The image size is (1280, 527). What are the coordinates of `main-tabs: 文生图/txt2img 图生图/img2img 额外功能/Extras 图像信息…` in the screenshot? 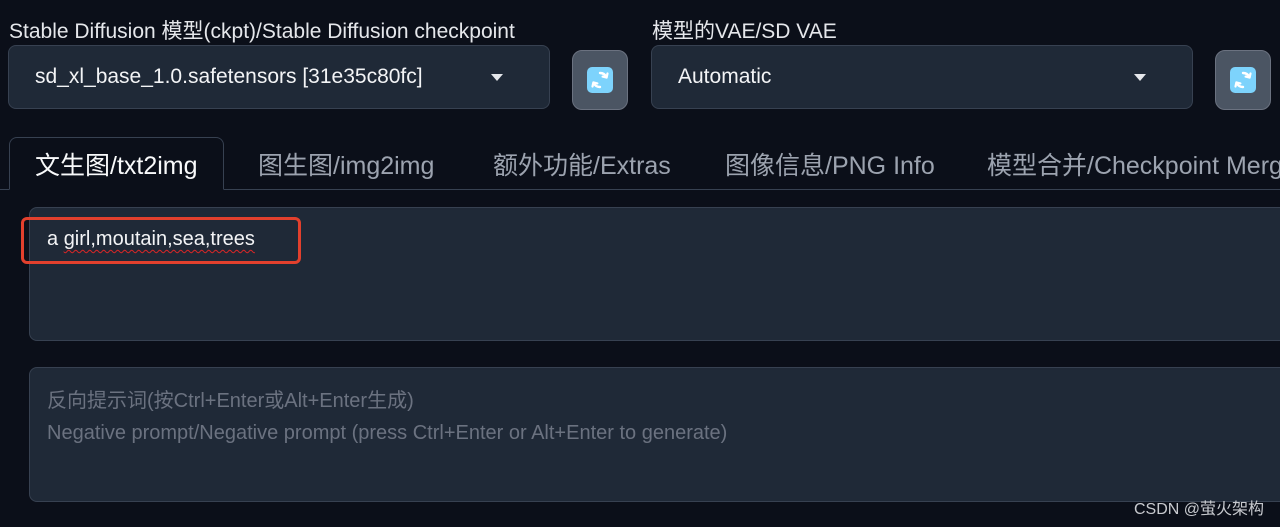 It's located at (640, 163).